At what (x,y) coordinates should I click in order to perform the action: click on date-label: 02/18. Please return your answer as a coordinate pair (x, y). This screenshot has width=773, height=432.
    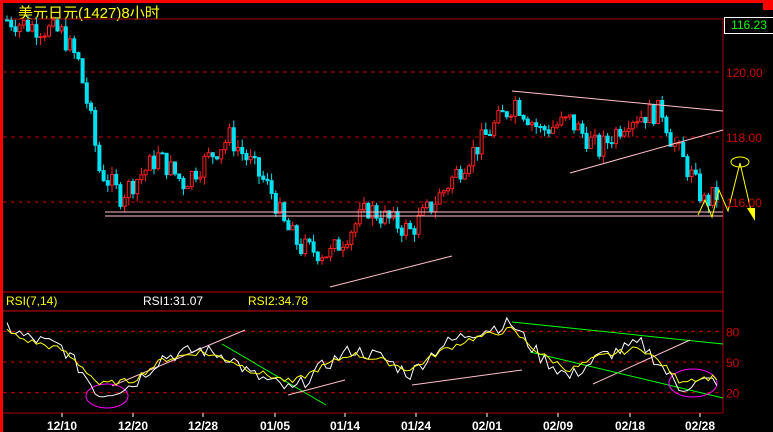
    Looking at the image, I should click on (630, 425).